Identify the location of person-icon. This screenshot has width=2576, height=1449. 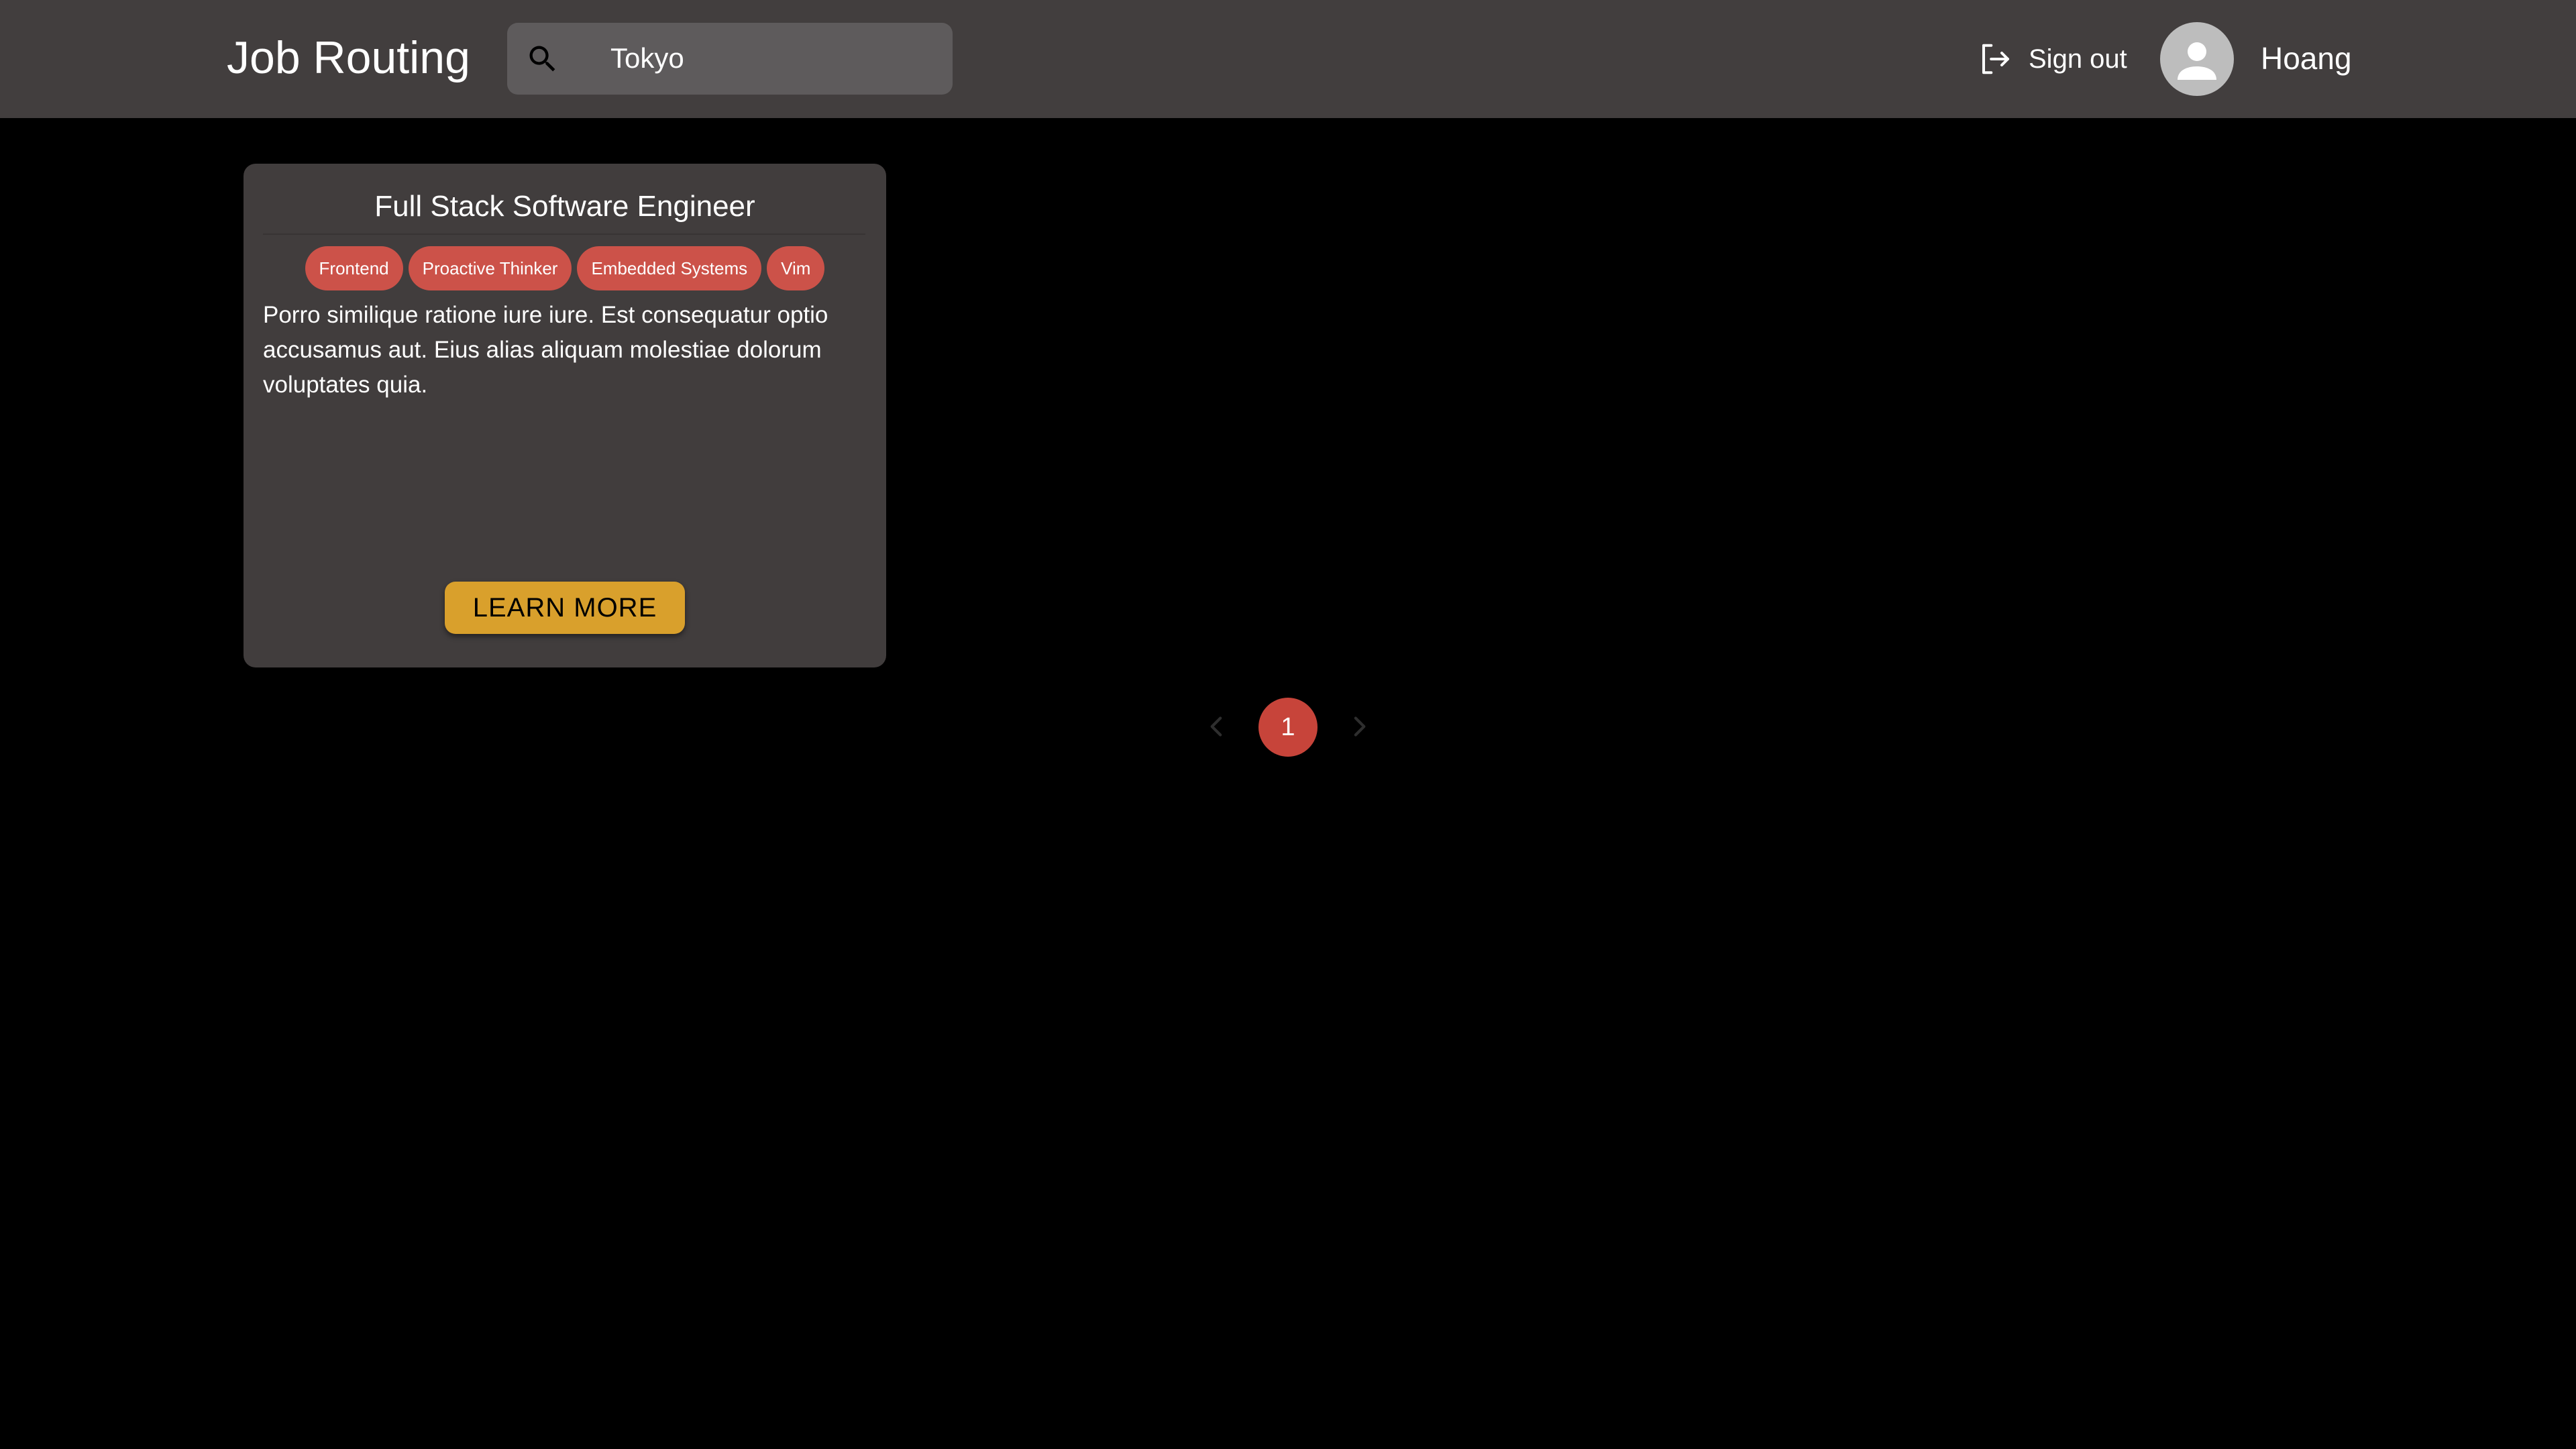
(2197, 61).